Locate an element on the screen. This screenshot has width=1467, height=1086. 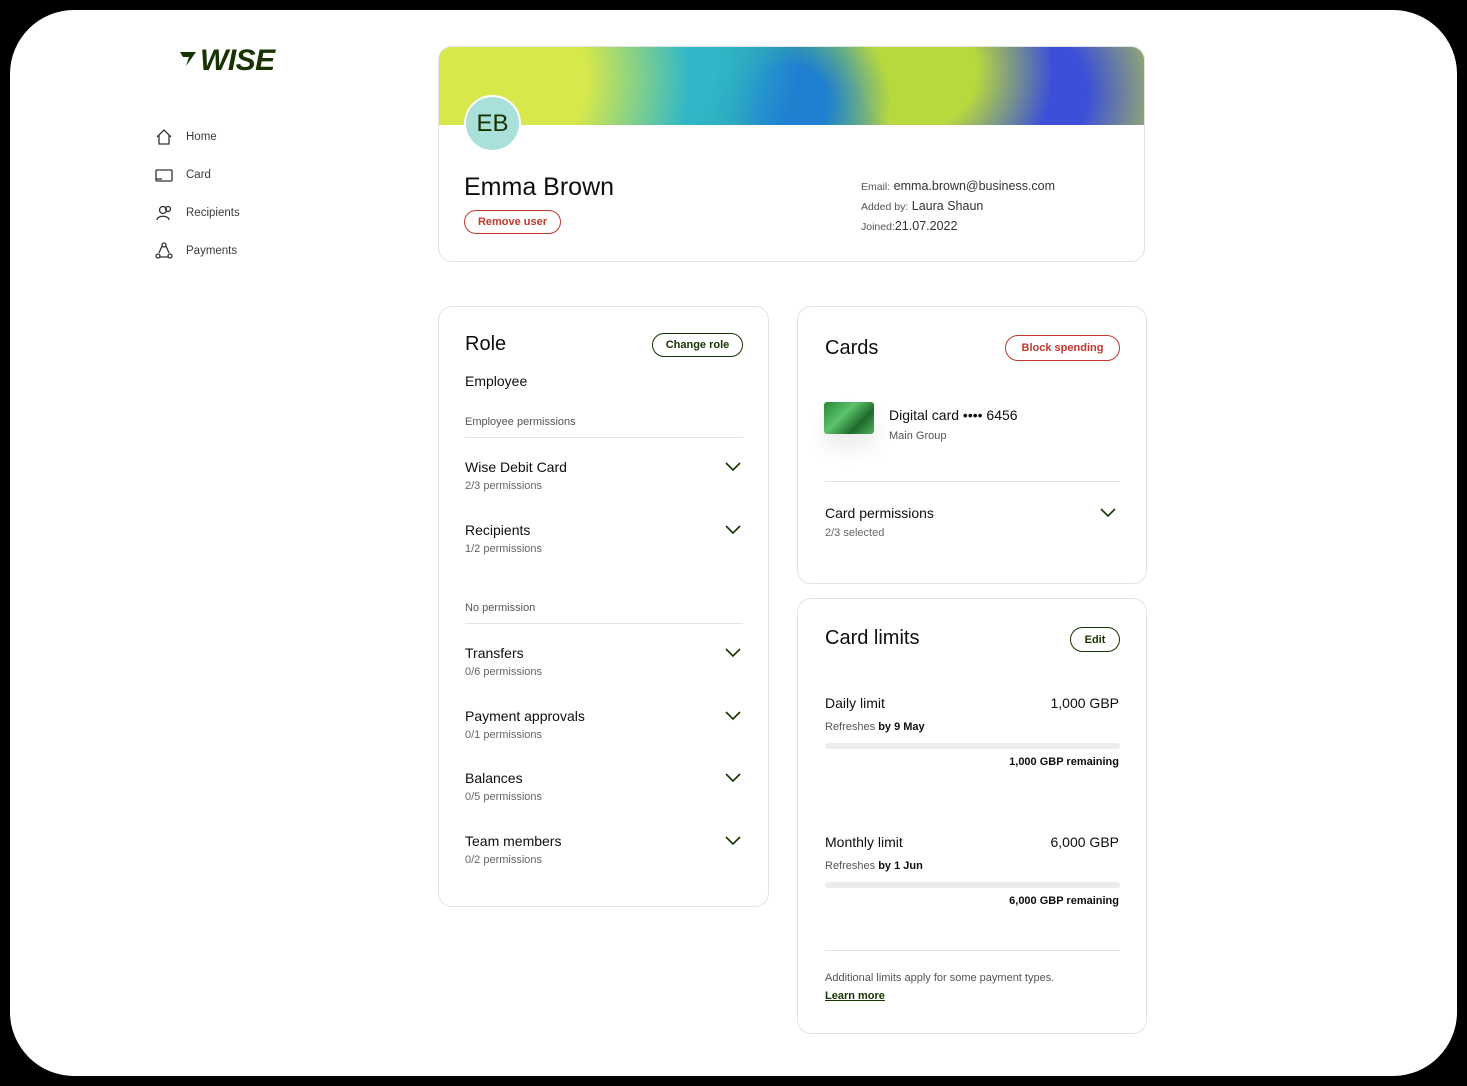
perm-title: Team members is located at coordinates (513, 841).